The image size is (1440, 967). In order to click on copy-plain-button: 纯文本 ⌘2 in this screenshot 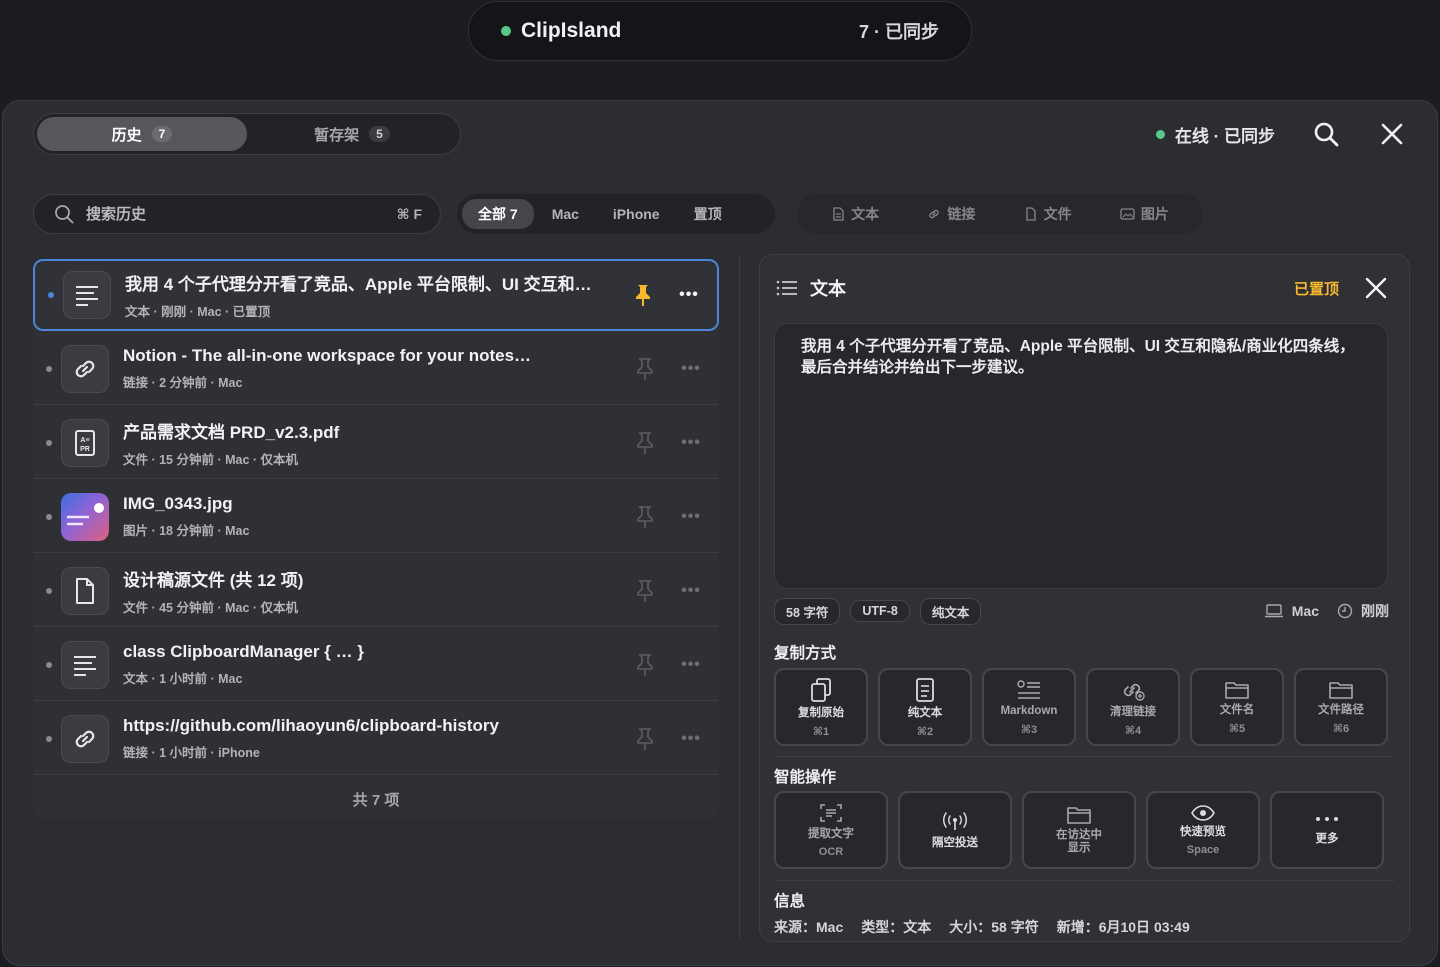, I will do `click(925, 707)`.